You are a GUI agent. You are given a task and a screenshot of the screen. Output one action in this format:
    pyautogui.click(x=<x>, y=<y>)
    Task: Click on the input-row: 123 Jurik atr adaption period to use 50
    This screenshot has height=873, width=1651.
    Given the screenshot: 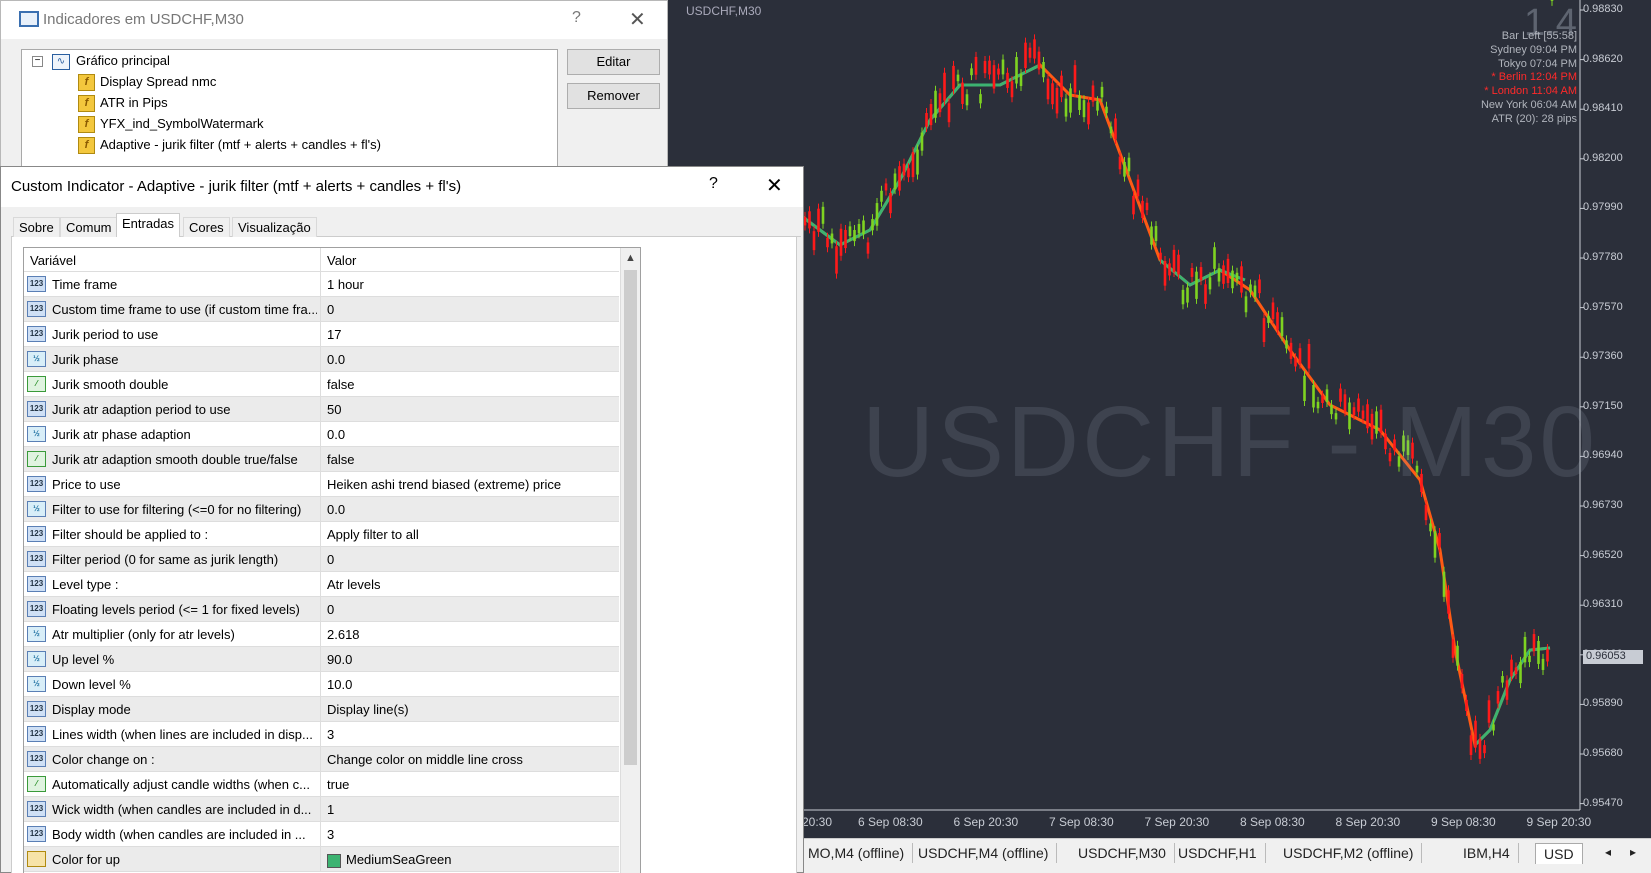 What is the action you would take?
    pyautogui.click(x=321, y=409)
    